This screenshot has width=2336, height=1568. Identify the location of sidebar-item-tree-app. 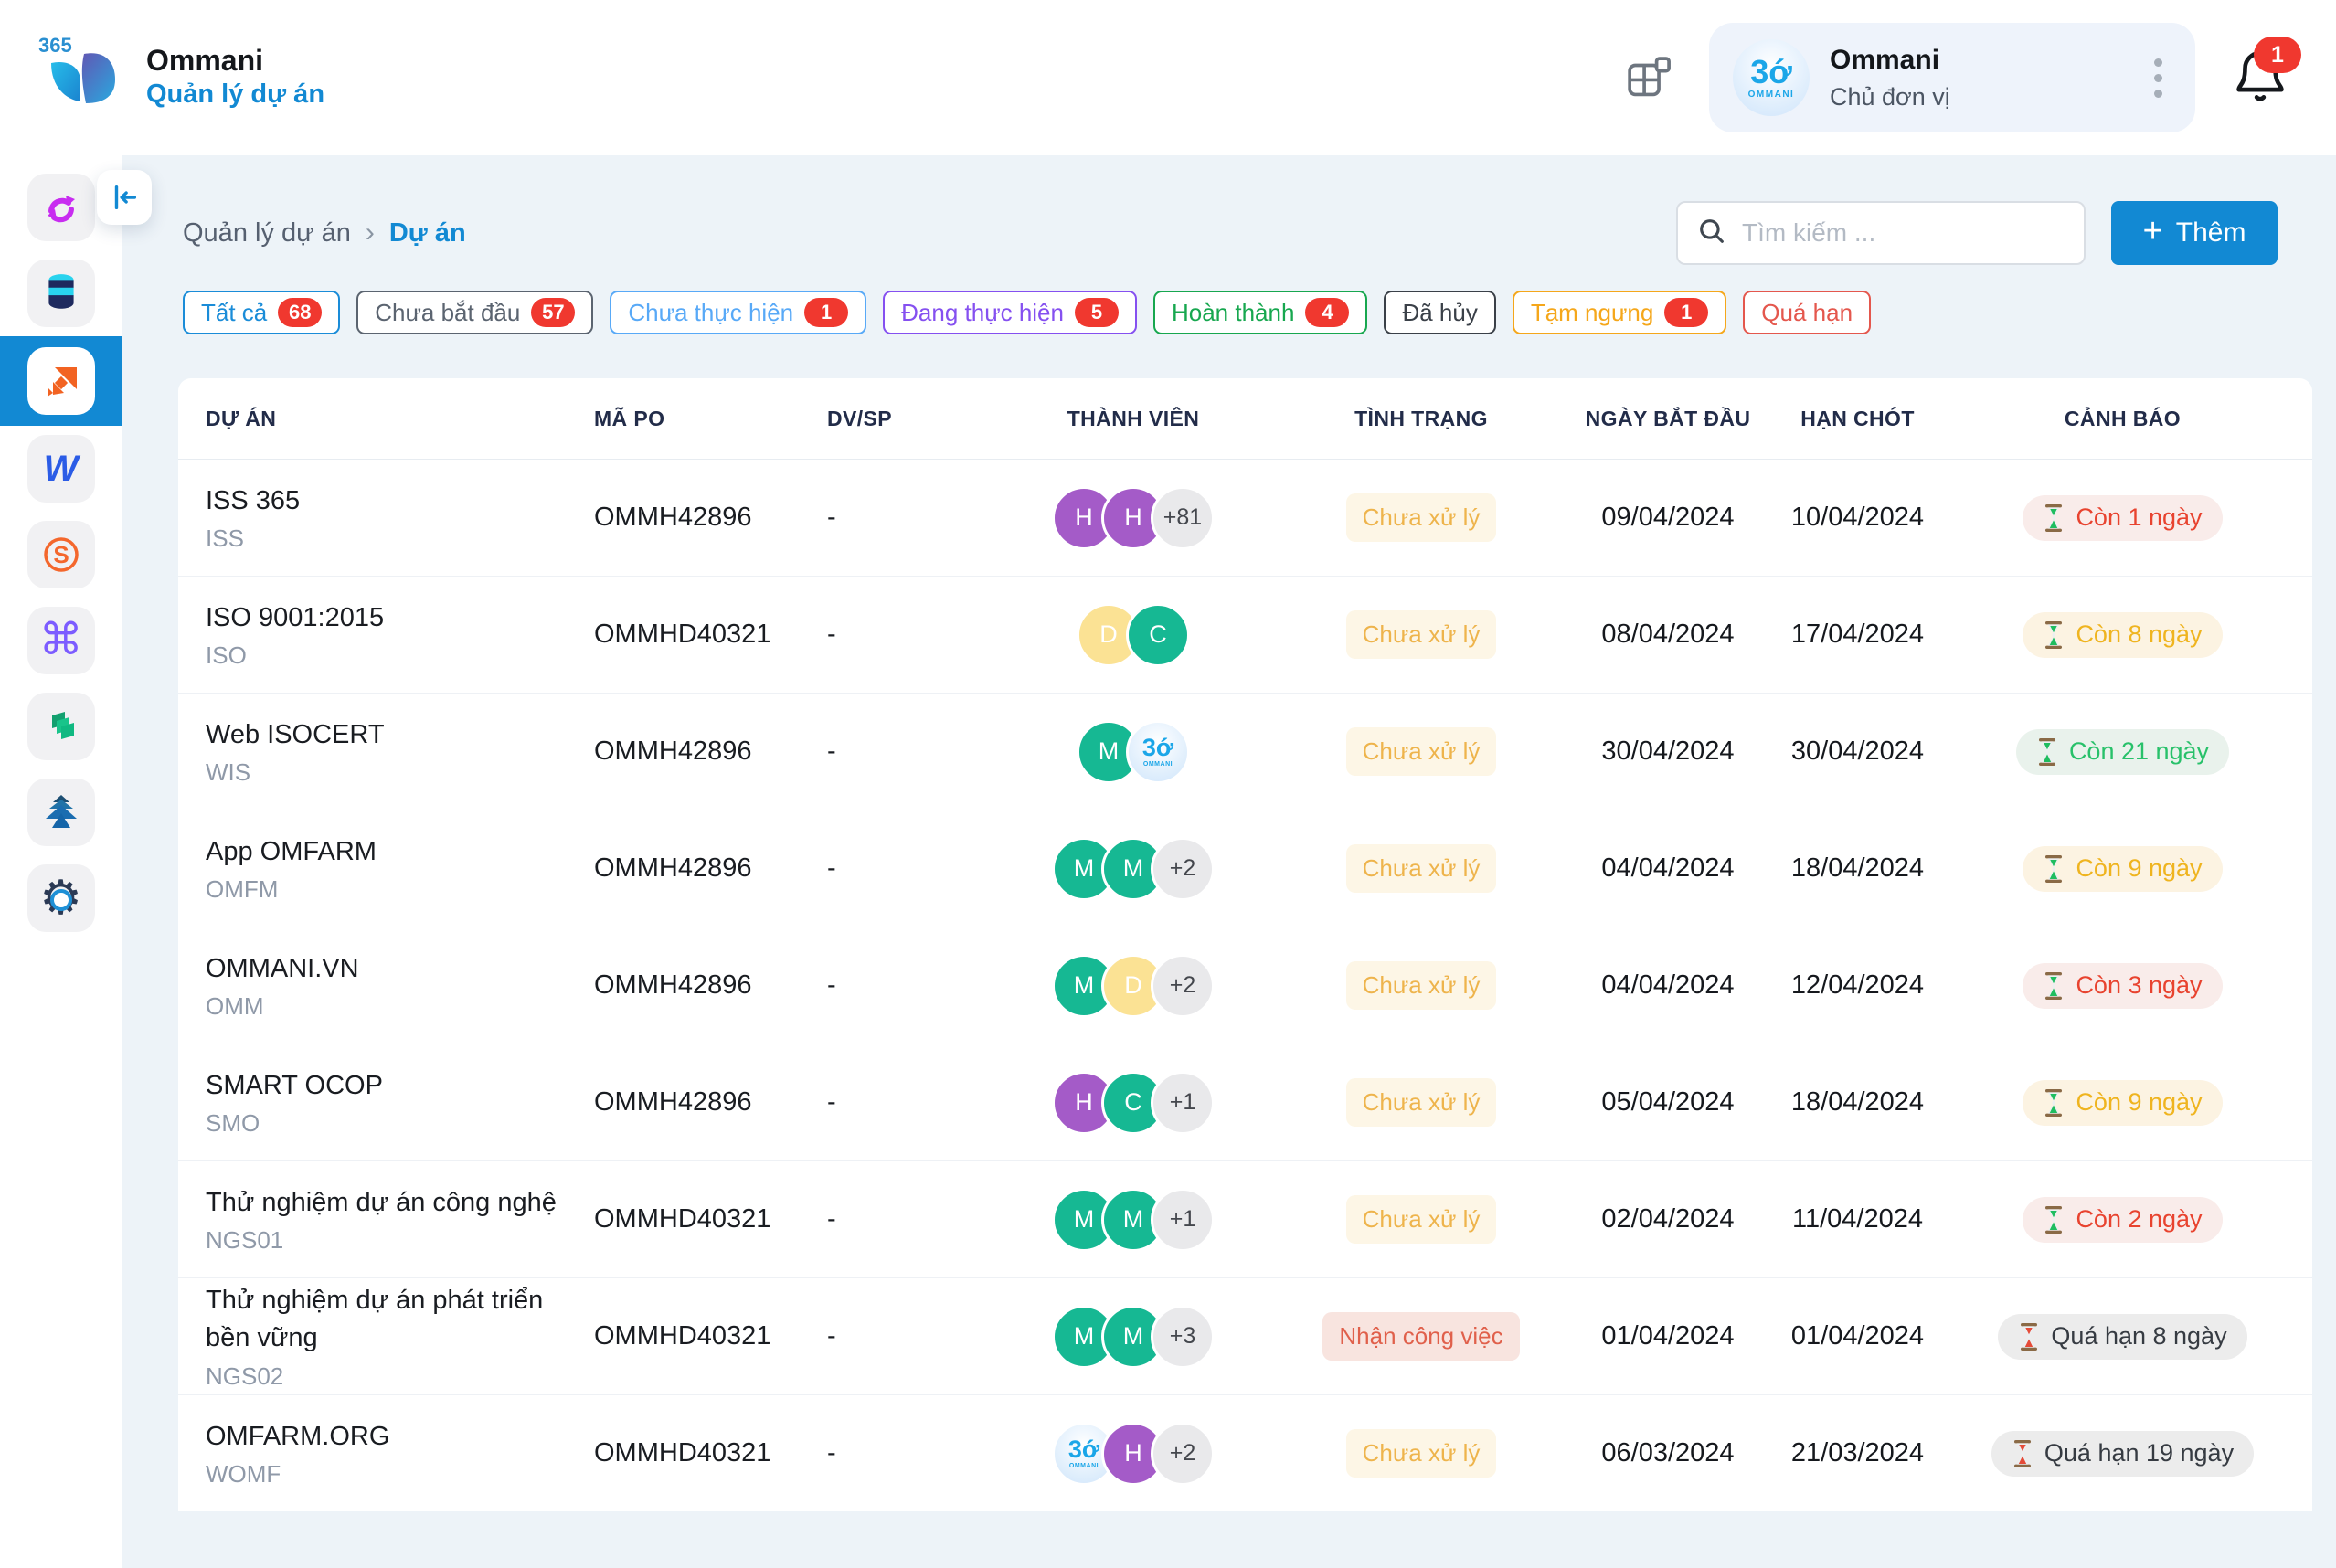
(61, 812).